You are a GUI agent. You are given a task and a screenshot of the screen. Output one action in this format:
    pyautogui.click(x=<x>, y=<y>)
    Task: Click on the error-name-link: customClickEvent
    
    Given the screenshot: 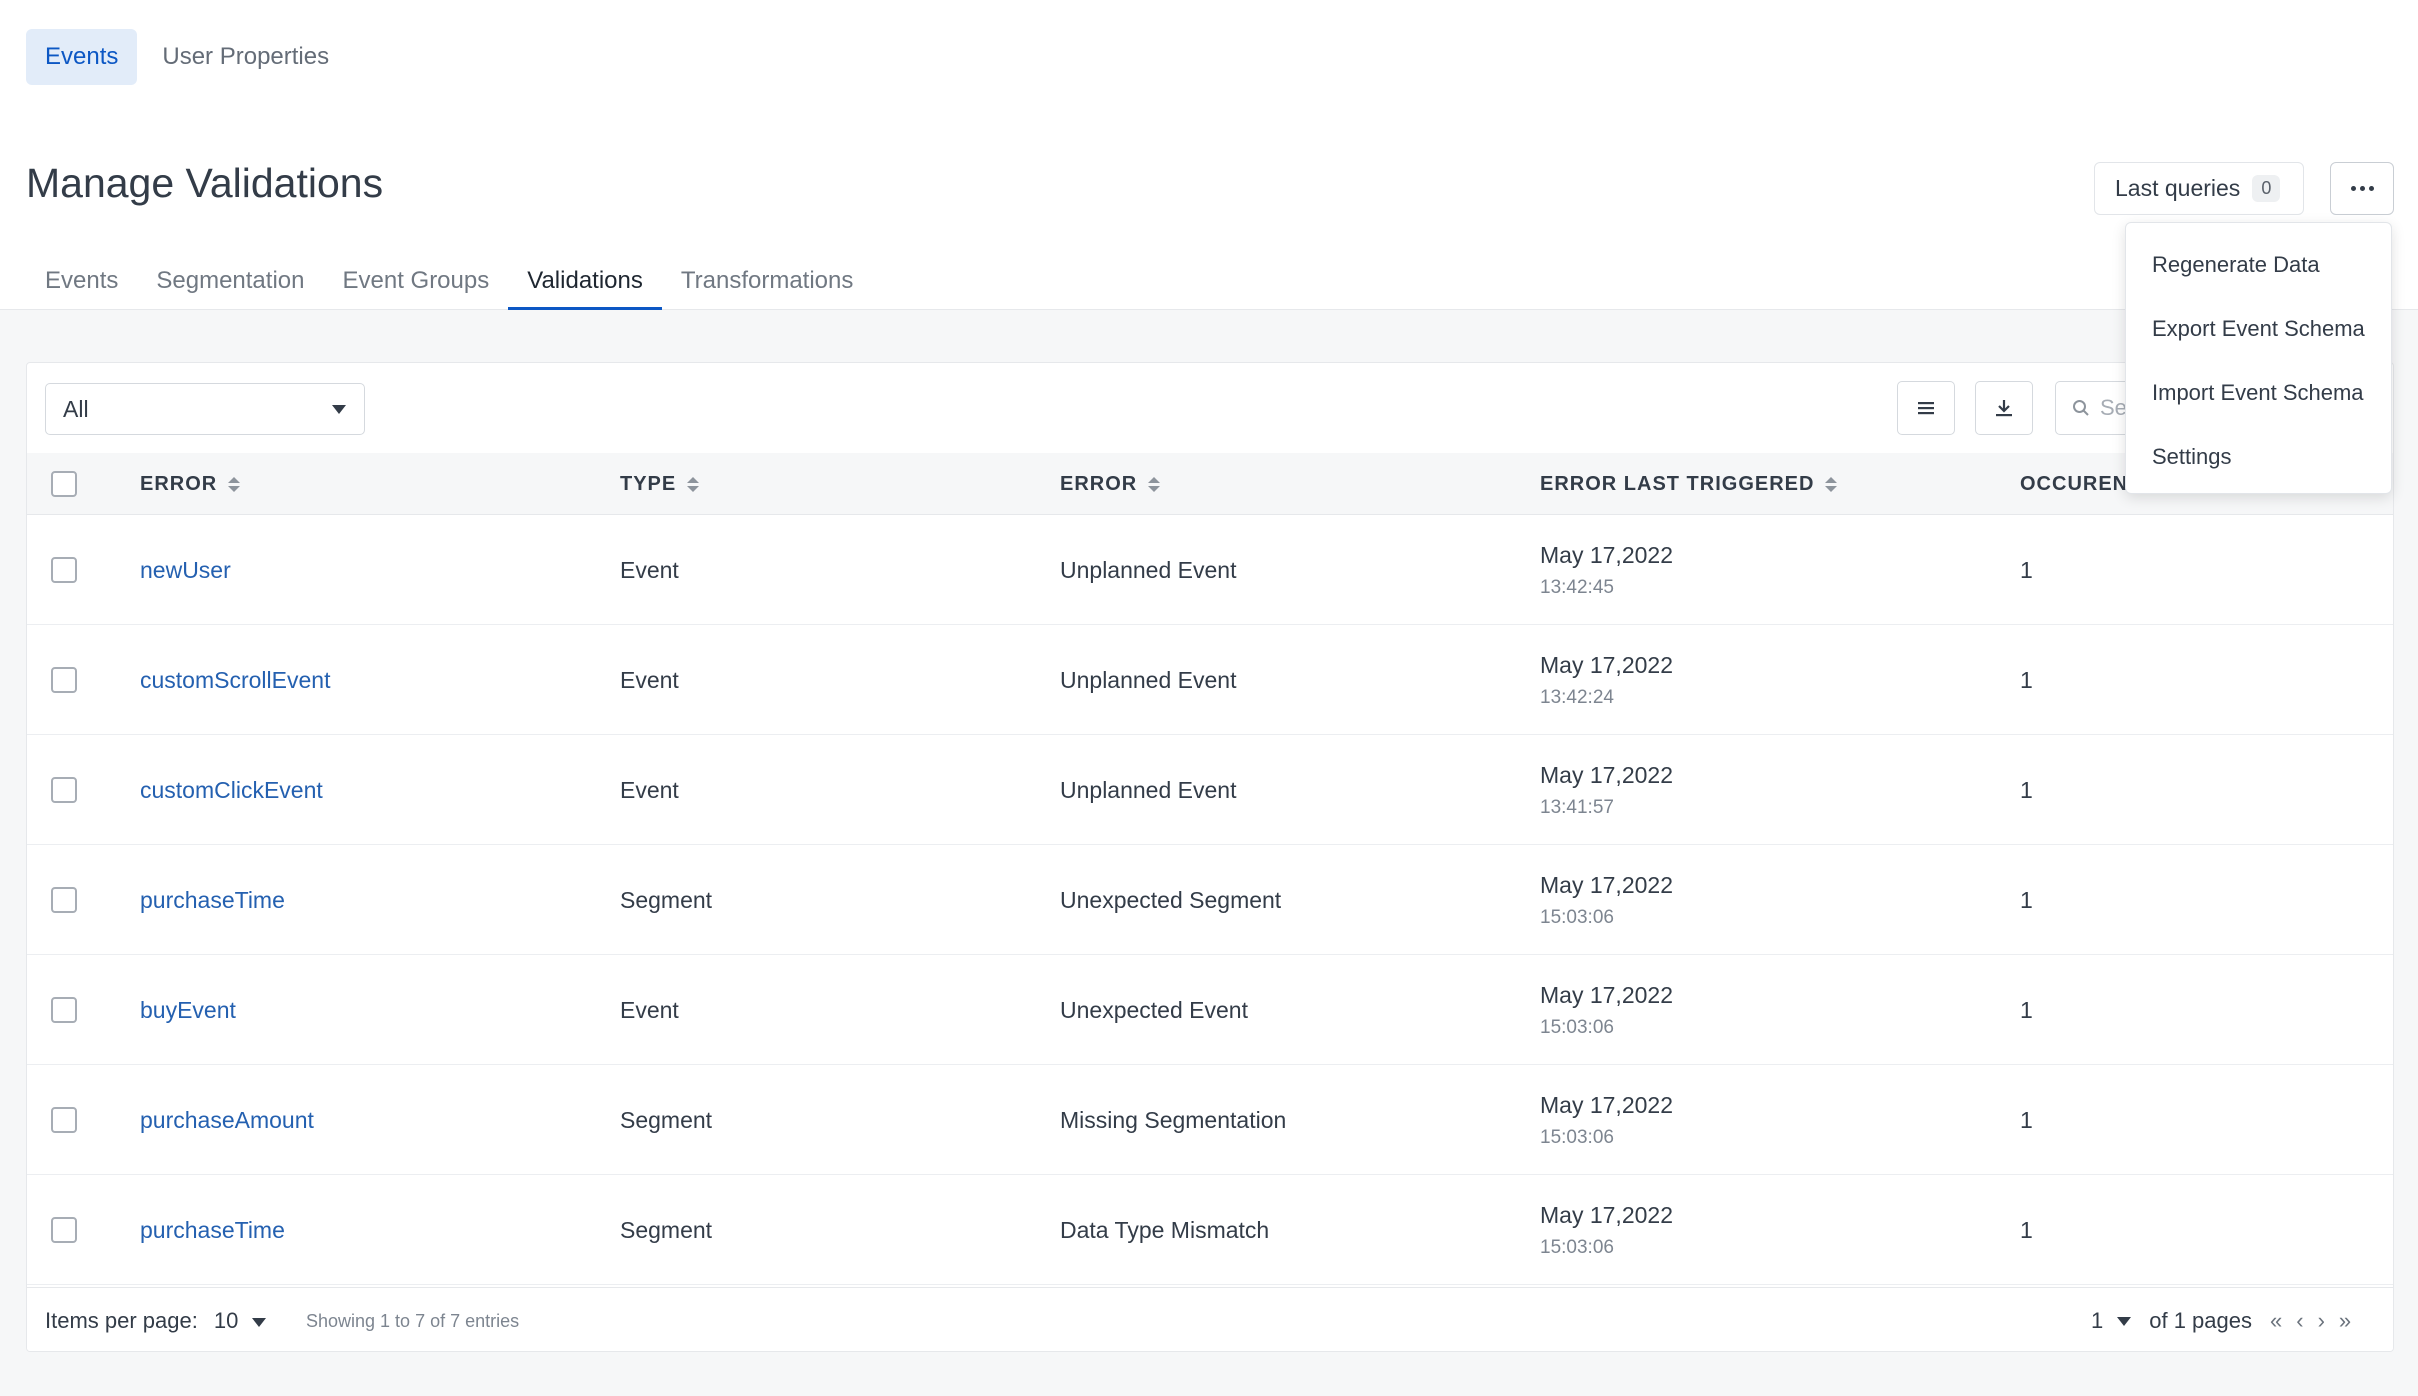 What is the action you would take?
    pyautogui.click(x=231, y=790)
    